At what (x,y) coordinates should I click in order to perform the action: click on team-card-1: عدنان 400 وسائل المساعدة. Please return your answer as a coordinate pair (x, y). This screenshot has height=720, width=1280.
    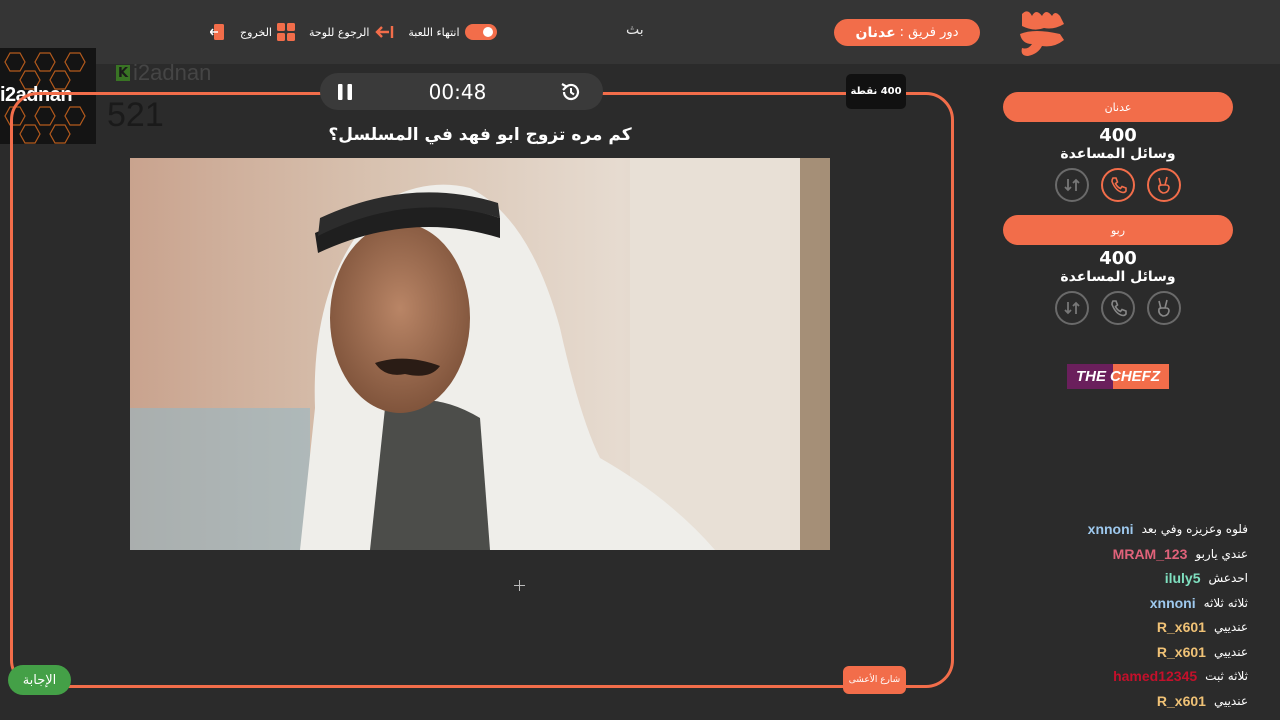
    Looking at the image, I should click on (1118, 147).